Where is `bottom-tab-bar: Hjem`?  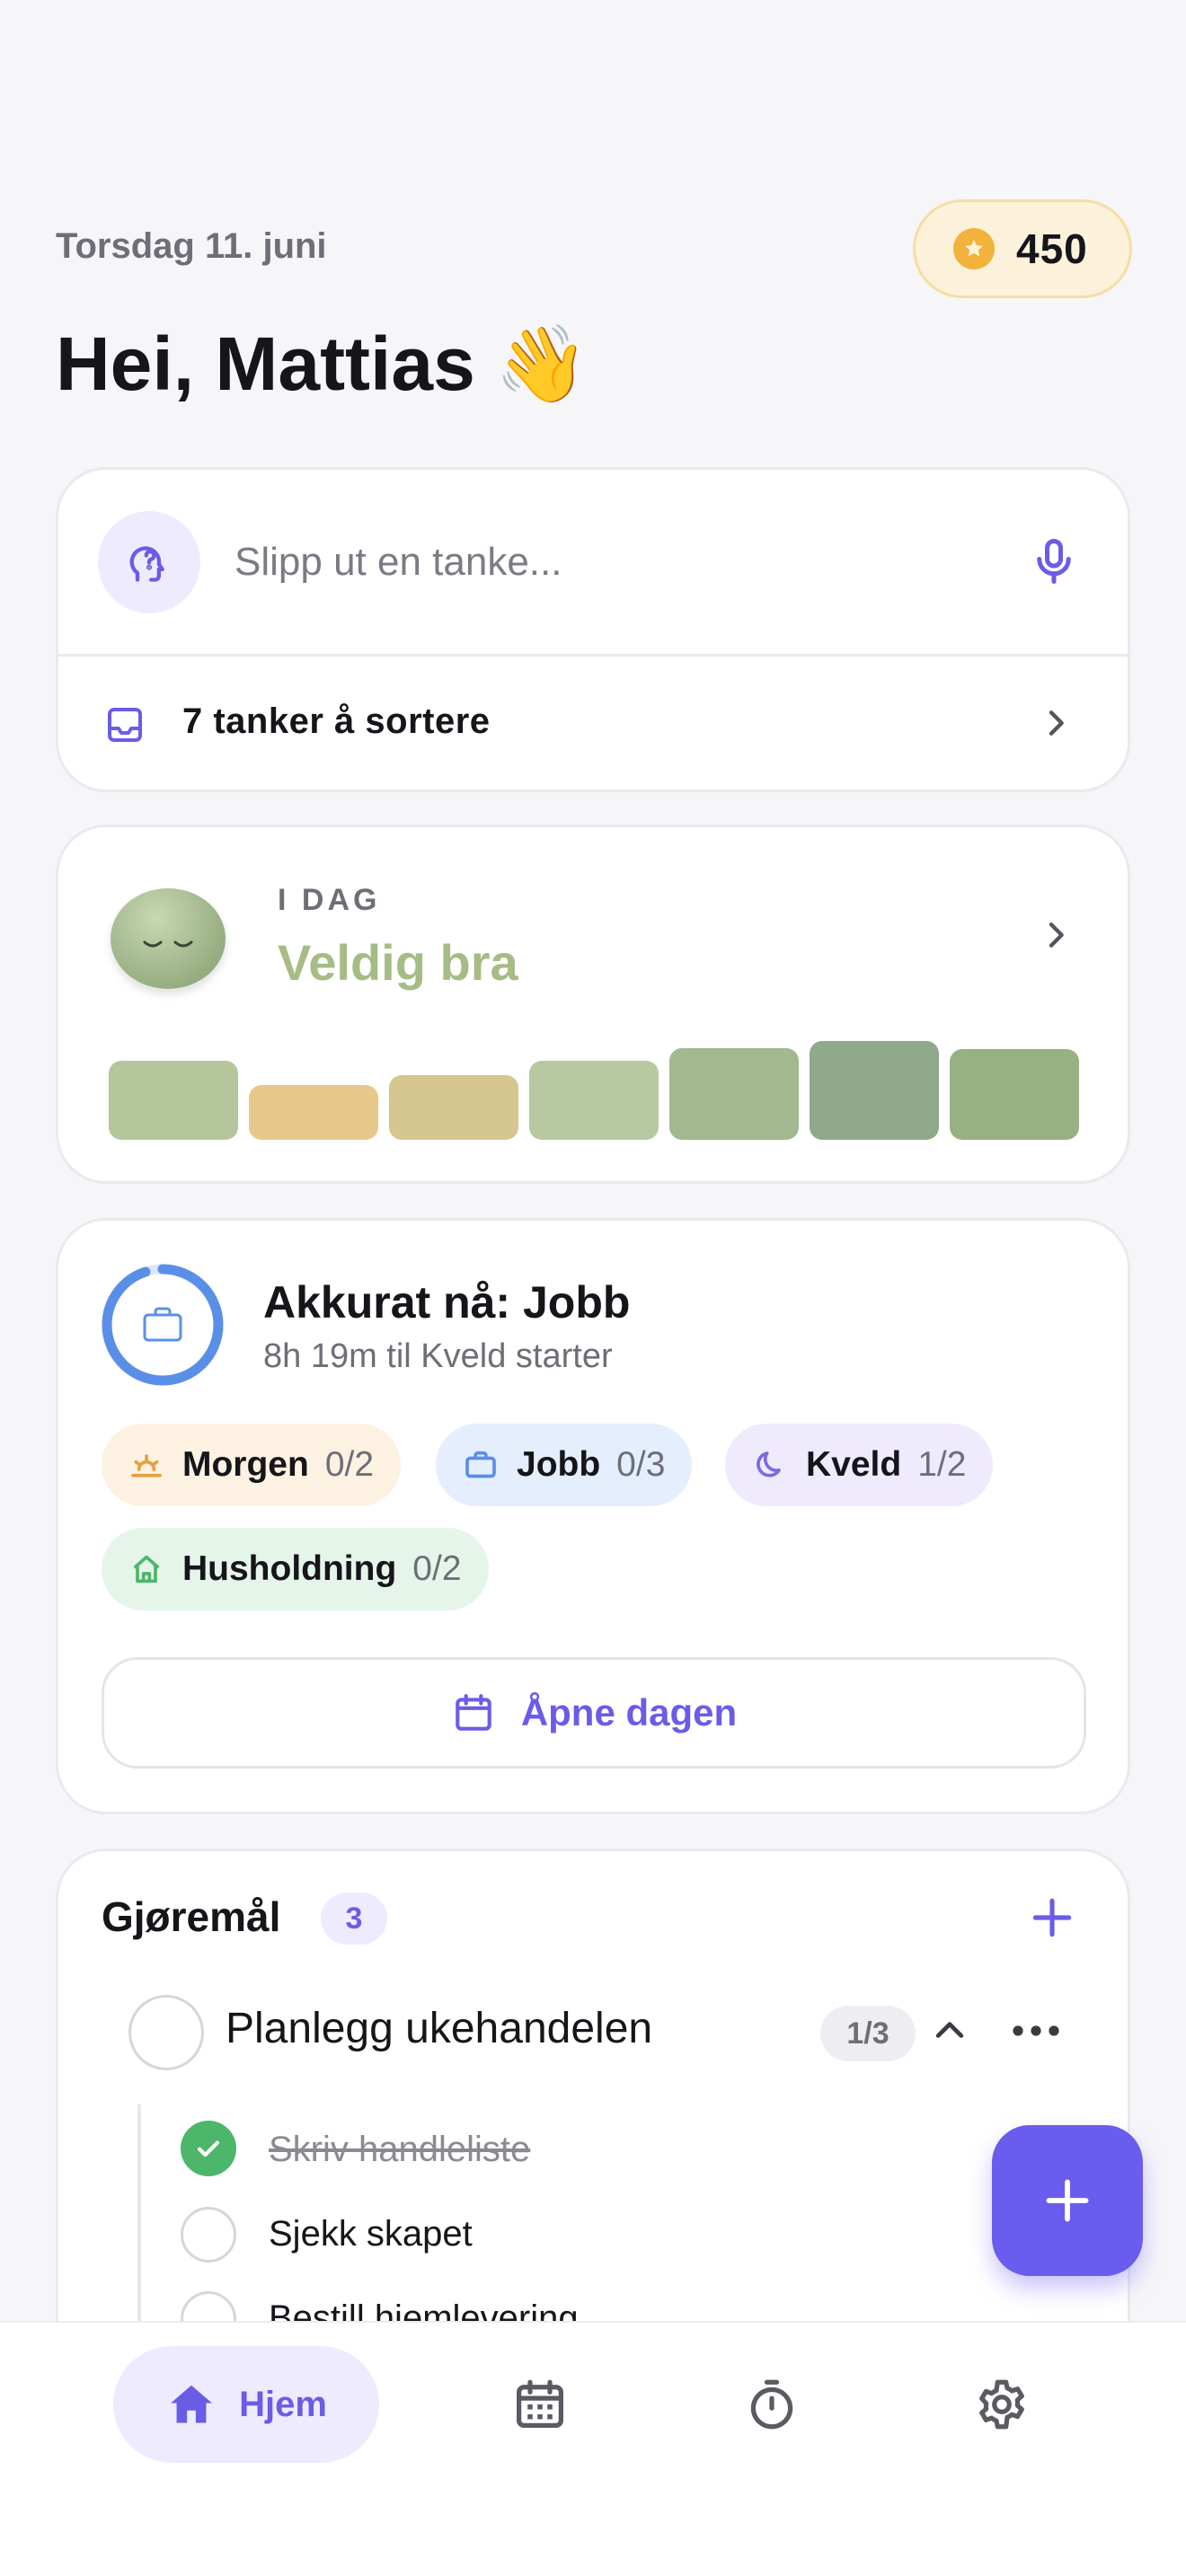
bottom-tab-bar: Hjem is located at coordinates (593, 2448).